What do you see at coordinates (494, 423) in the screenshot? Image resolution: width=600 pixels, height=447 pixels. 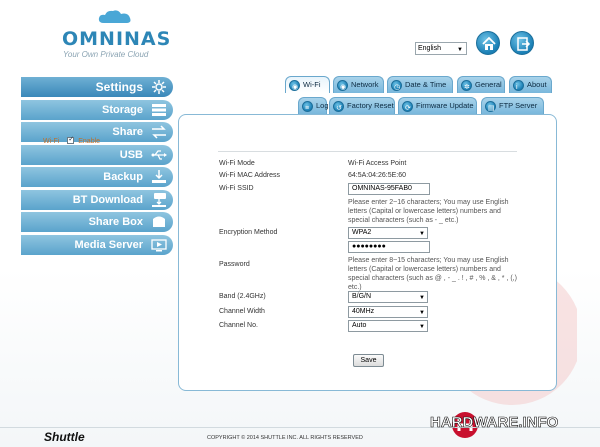 I see `watermark-text: HARDWARE.INFO` at bounding box center [494, 423].